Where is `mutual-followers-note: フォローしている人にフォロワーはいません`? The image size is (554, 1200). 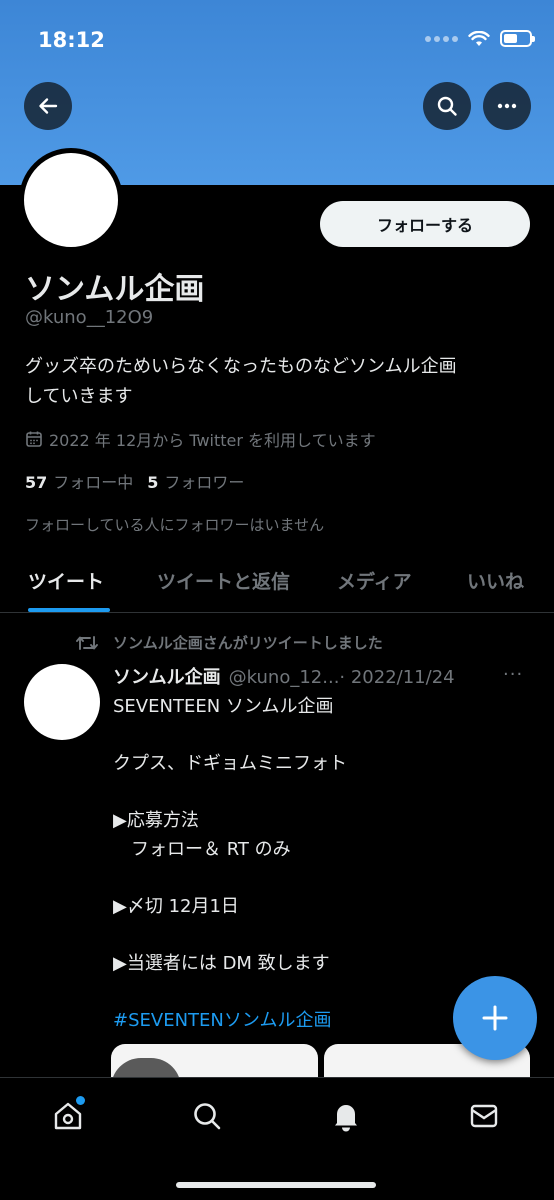
mutual-followers-note: フォローしている人にフォロワーはいません is located at coordinates (175, 525).